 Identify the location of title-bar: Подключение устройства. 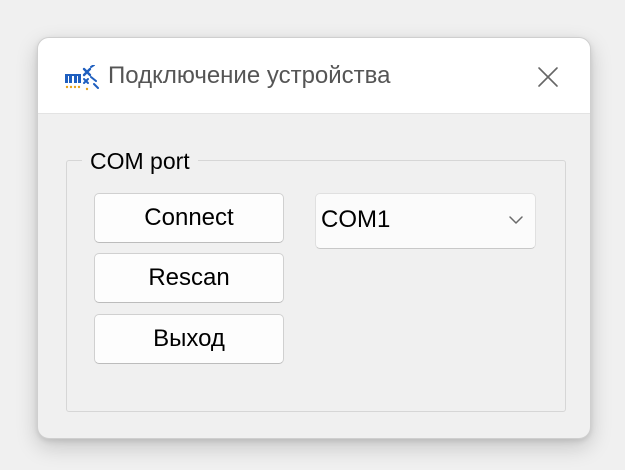
(314, 76).